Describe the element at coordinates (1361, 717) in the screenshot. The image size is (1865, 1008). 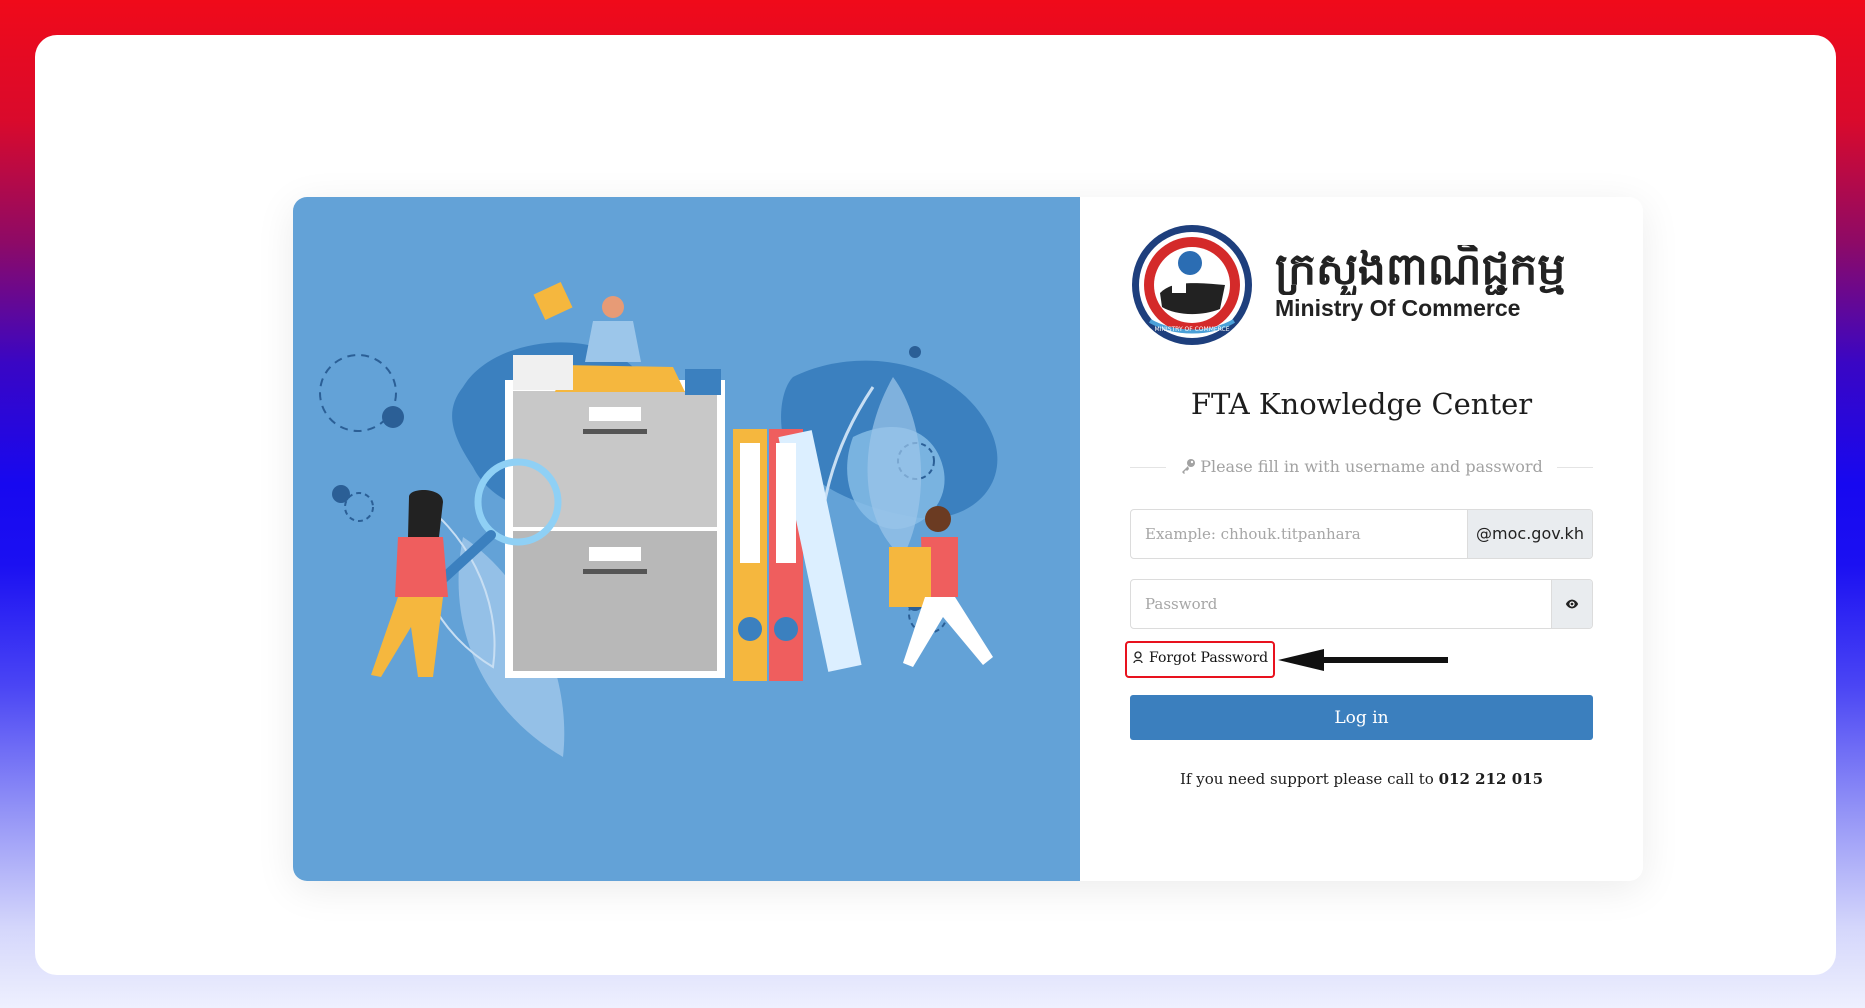
I see `login-button: Log in` at that location.